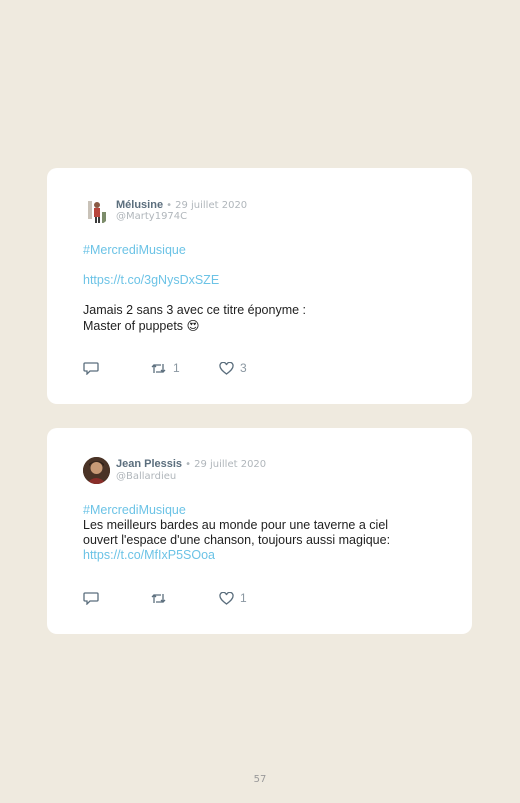 The height and width of the screenshot is (803, 520). What do you see at coordinates (139, 205) in the screenshot?
I see `author-name: Mélusine` at bounding box center [139, 205].